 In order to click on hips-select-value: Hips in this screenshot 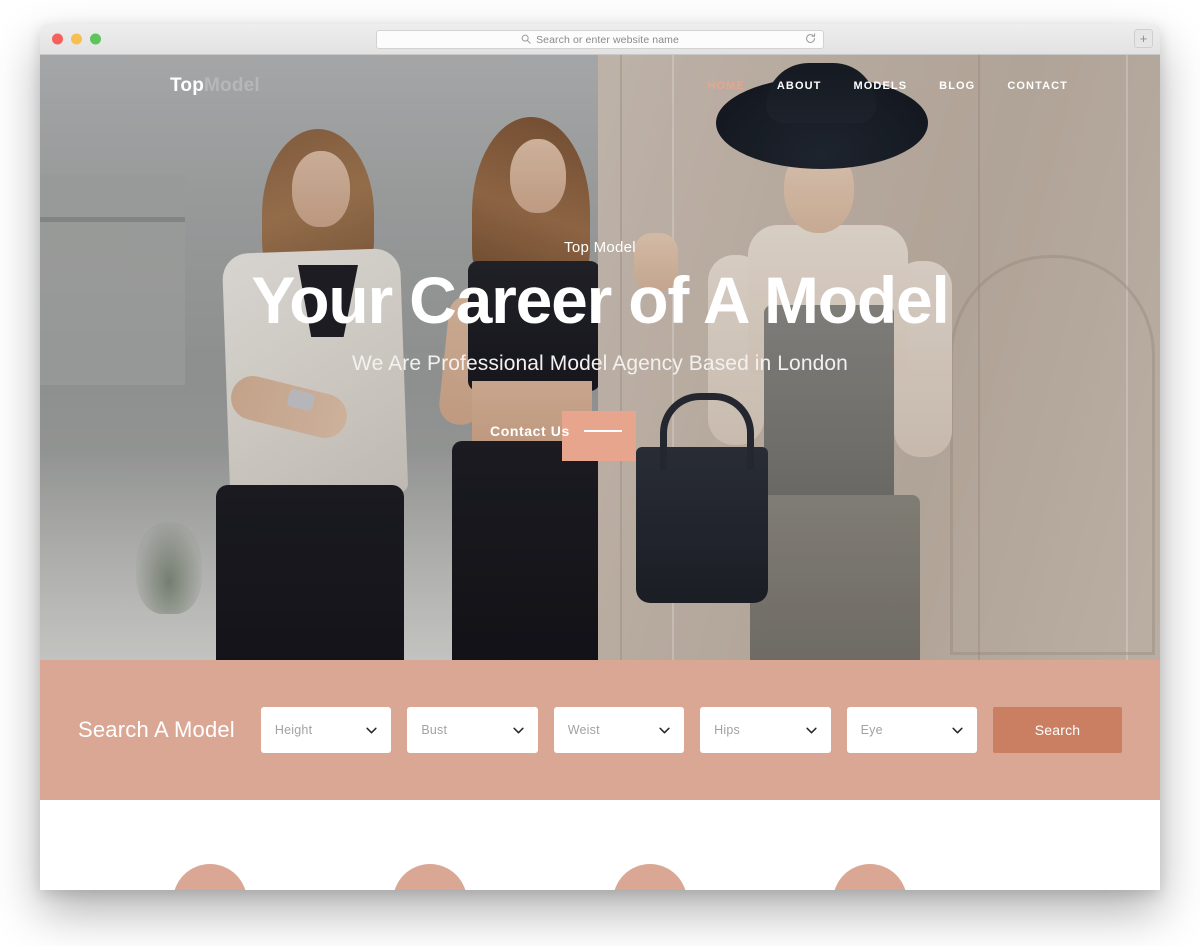, I will do `click(727, 730)`.